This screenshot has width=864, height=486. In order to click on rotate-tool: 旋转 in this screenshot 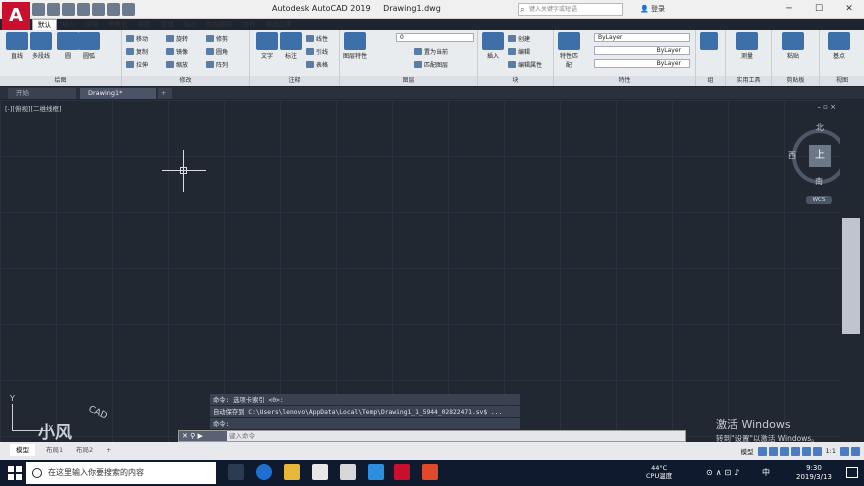, I will do `click(177, 38)`.